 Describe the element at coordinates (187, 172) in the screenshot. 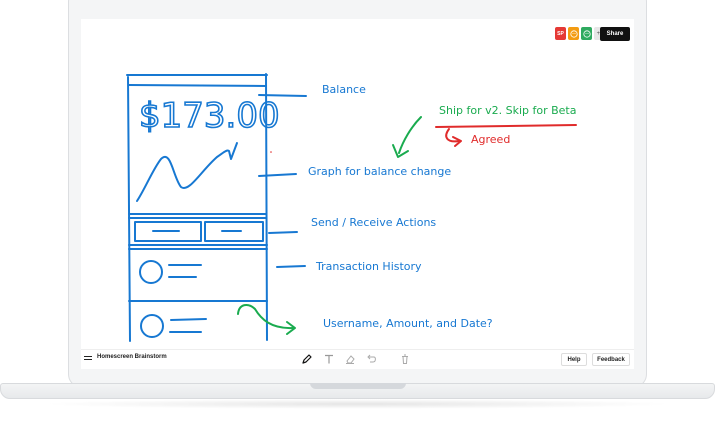

I see `balance-graph-sketch` at that location.